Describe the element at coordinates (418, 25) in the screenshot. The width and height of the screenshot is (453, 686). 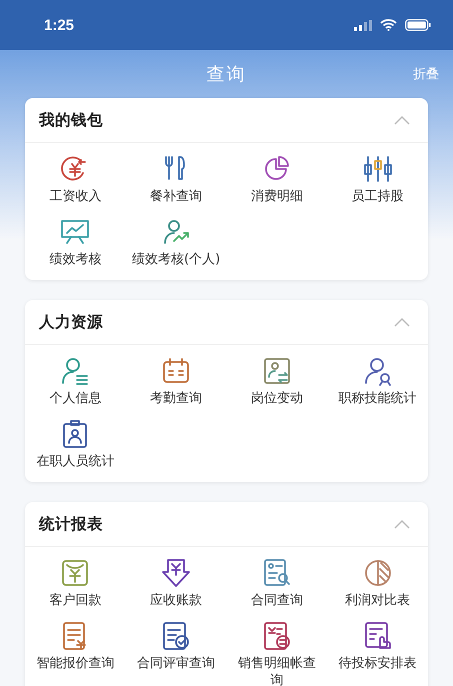
I see `battery-icon` at that location.